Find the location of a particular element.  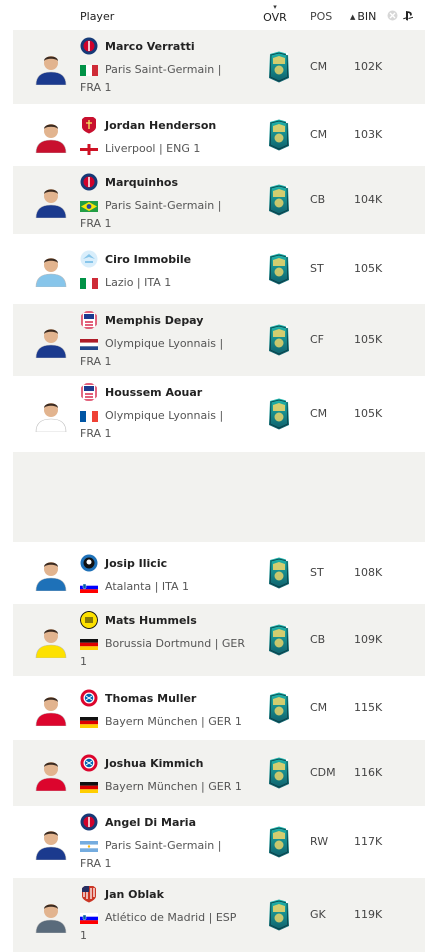

player-position: RW is located at coordinates (319, 841).